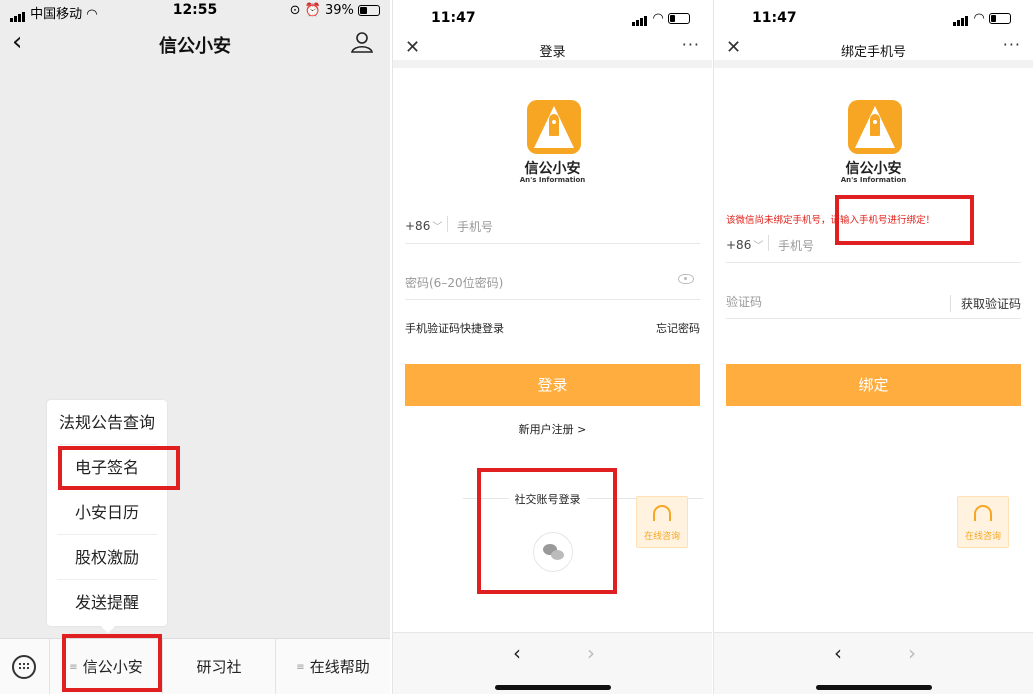 Image resolution: width=1033 pixels, height=694 pixels. I want to click on popup-menu: 法规公告查询 电子签名 小安日历 股权激励 发送提醒, so click(107, 516).